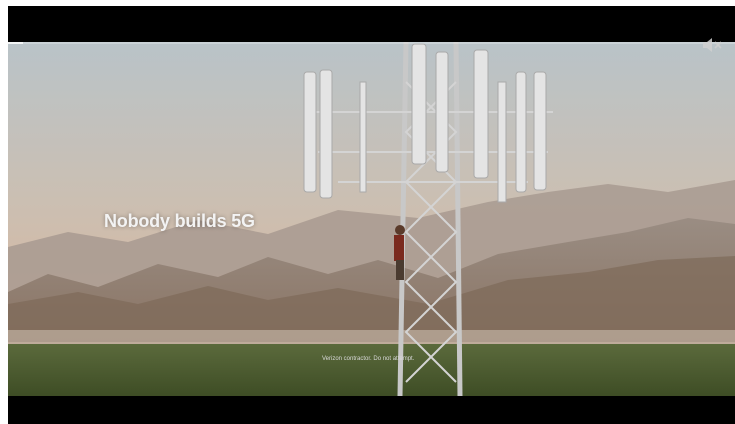  What do you see at coordinates (371, 370) in the screenshot?
I see `field` at bounding box center [371, 370].